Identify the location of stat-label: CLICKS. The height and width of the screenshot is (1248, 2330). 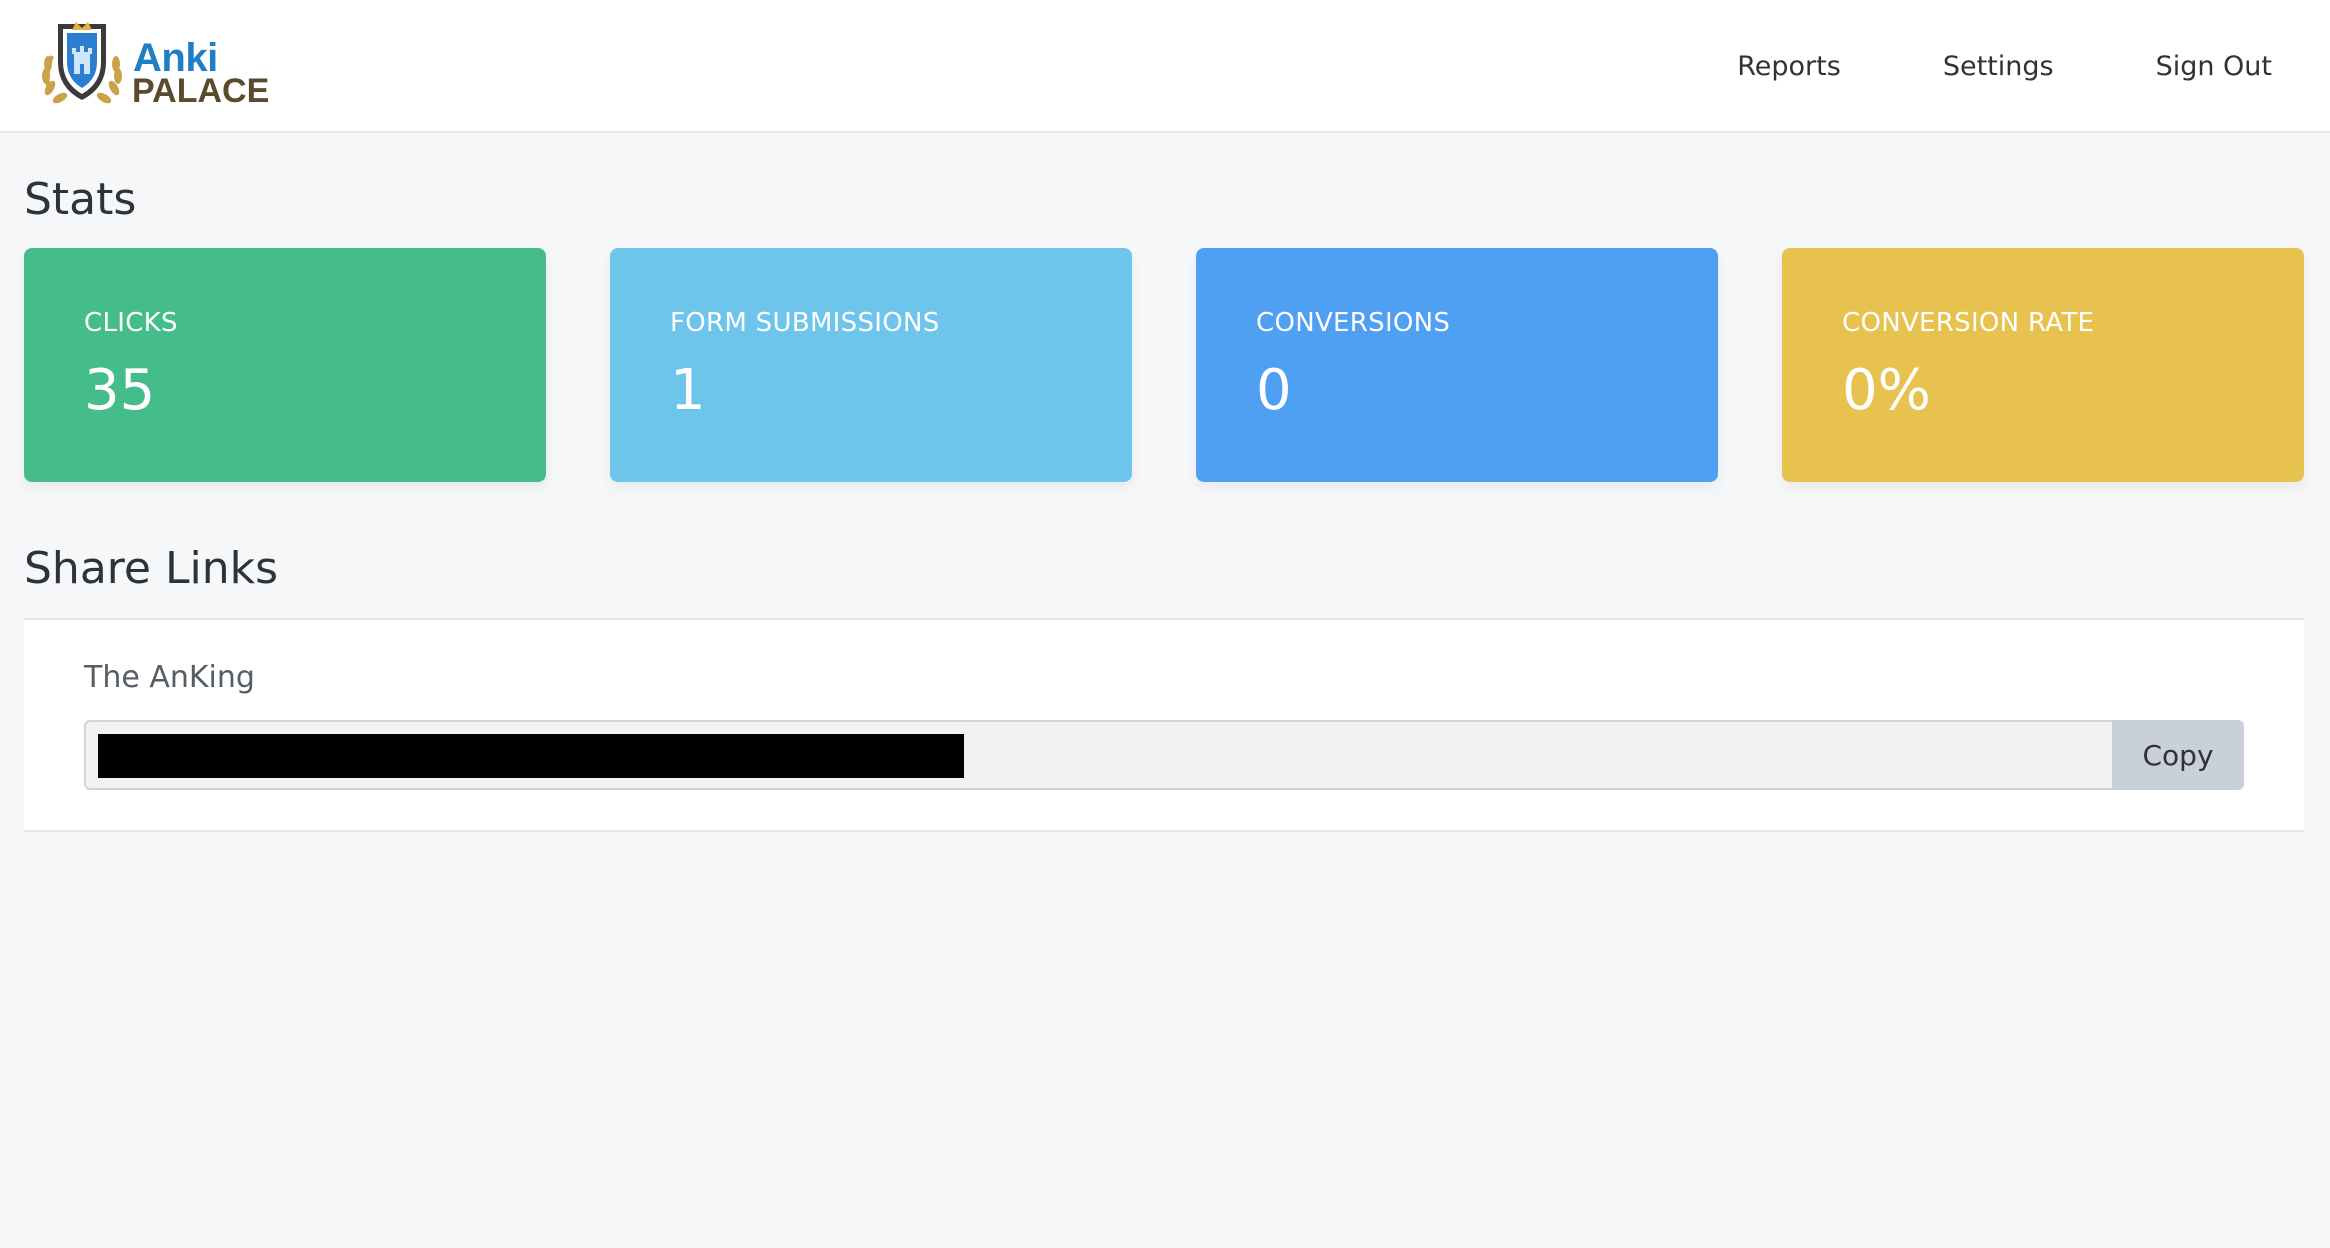
(131, 323).